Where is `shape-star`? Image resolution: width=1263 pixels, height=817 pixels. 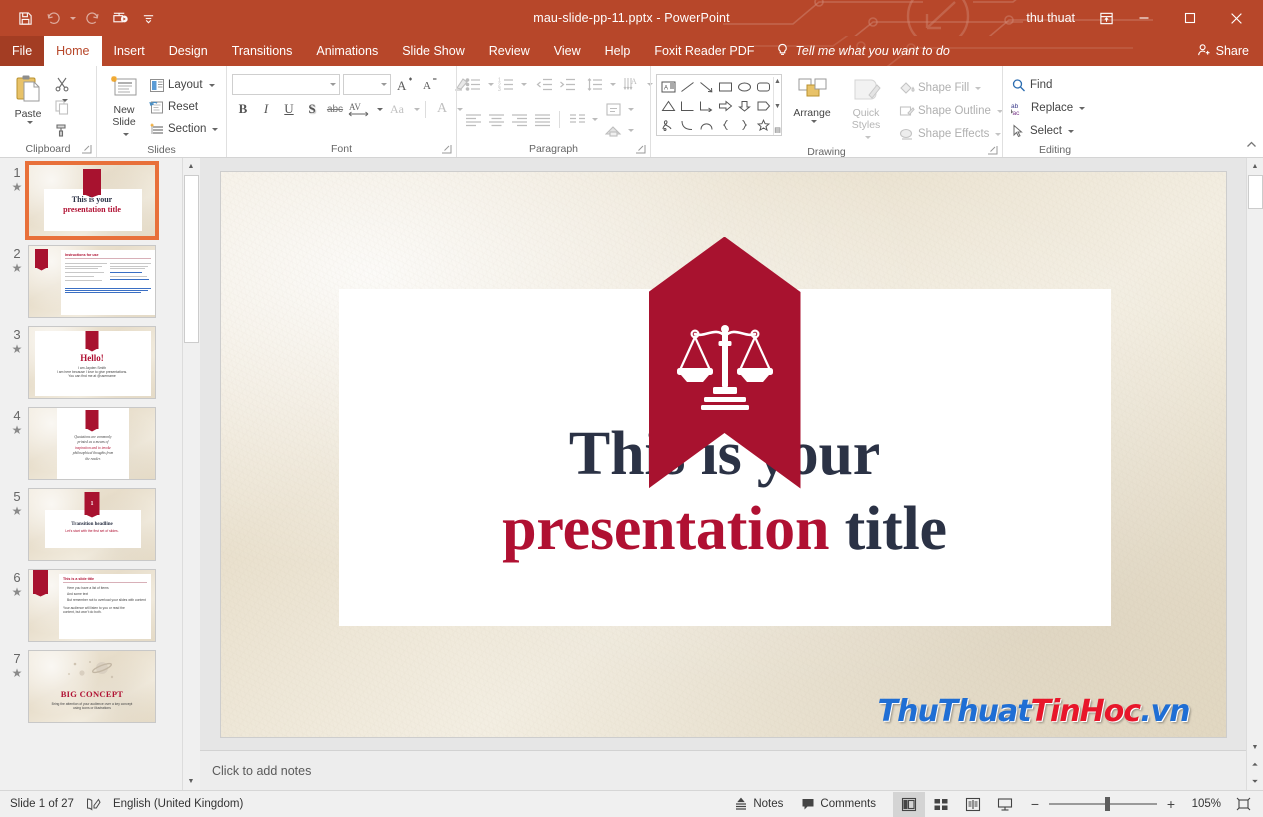
shape-star is located at coordinates (763, 124).